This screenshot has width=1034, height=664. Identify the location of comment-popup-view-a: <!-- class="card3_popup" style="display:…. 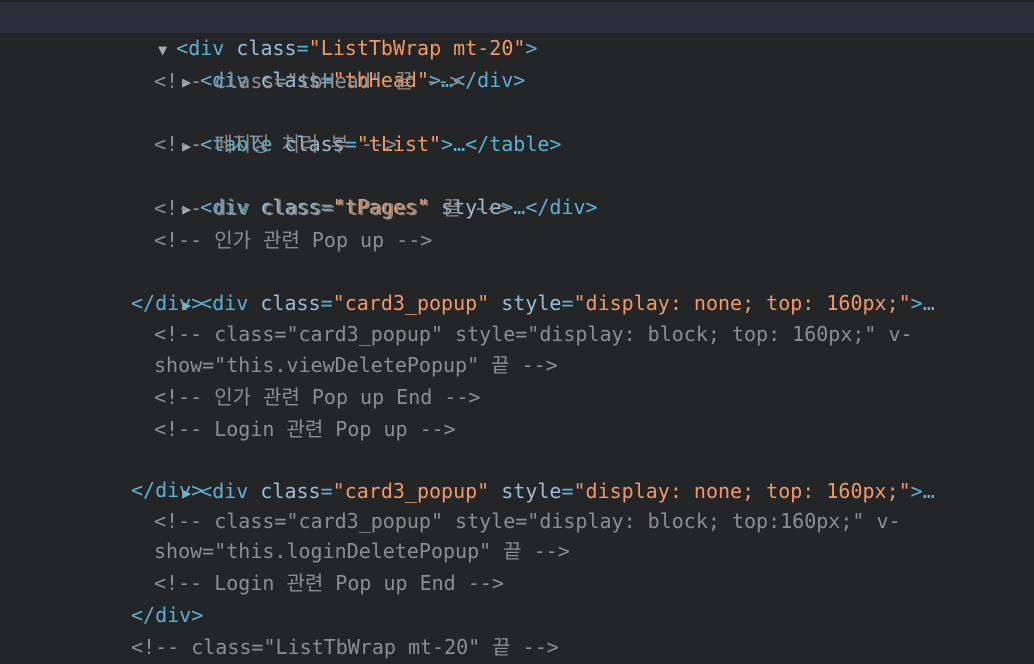
(533, 334).